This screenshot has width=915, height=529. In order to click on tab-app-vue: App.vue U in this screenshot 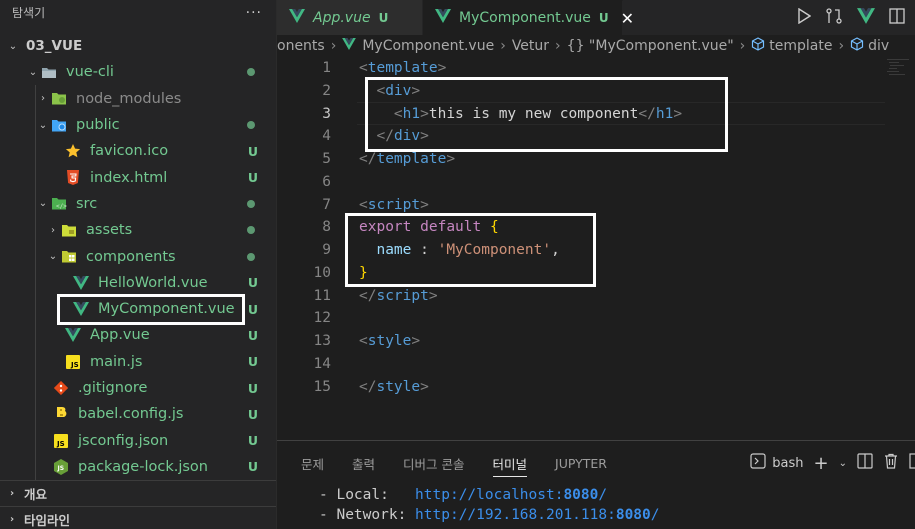, I will do `click(350, 17)`.